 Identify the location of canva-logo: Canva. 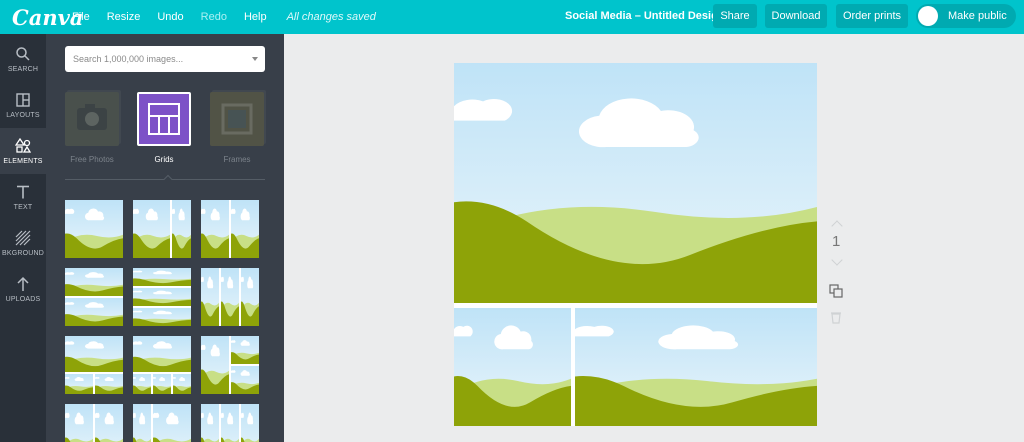
(47, 17).